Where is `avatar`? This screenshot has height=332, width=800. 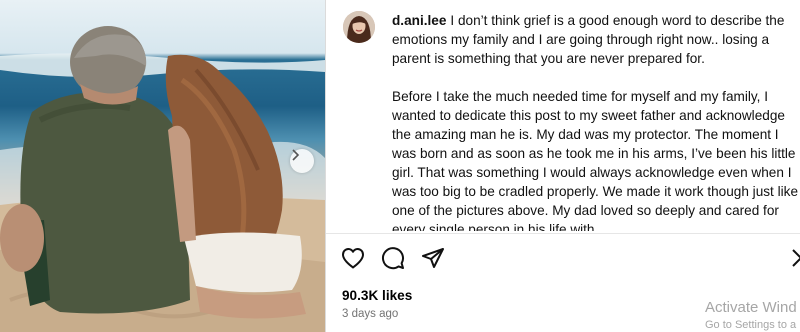
avatar is located at coordinates (359, 27).